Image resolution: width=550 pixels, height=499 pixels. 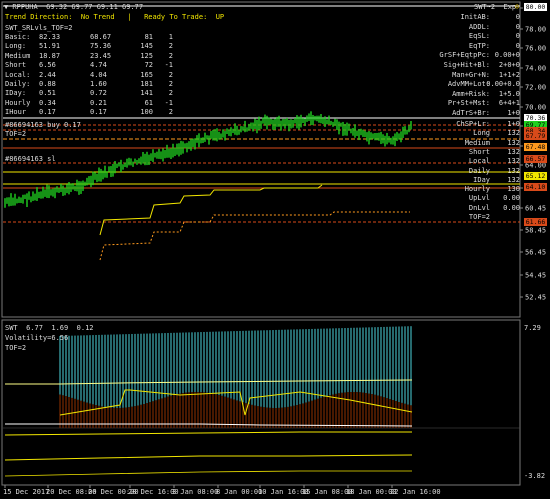 I want to click on price-axis-label: 72.00, so click(x=535, y=88).